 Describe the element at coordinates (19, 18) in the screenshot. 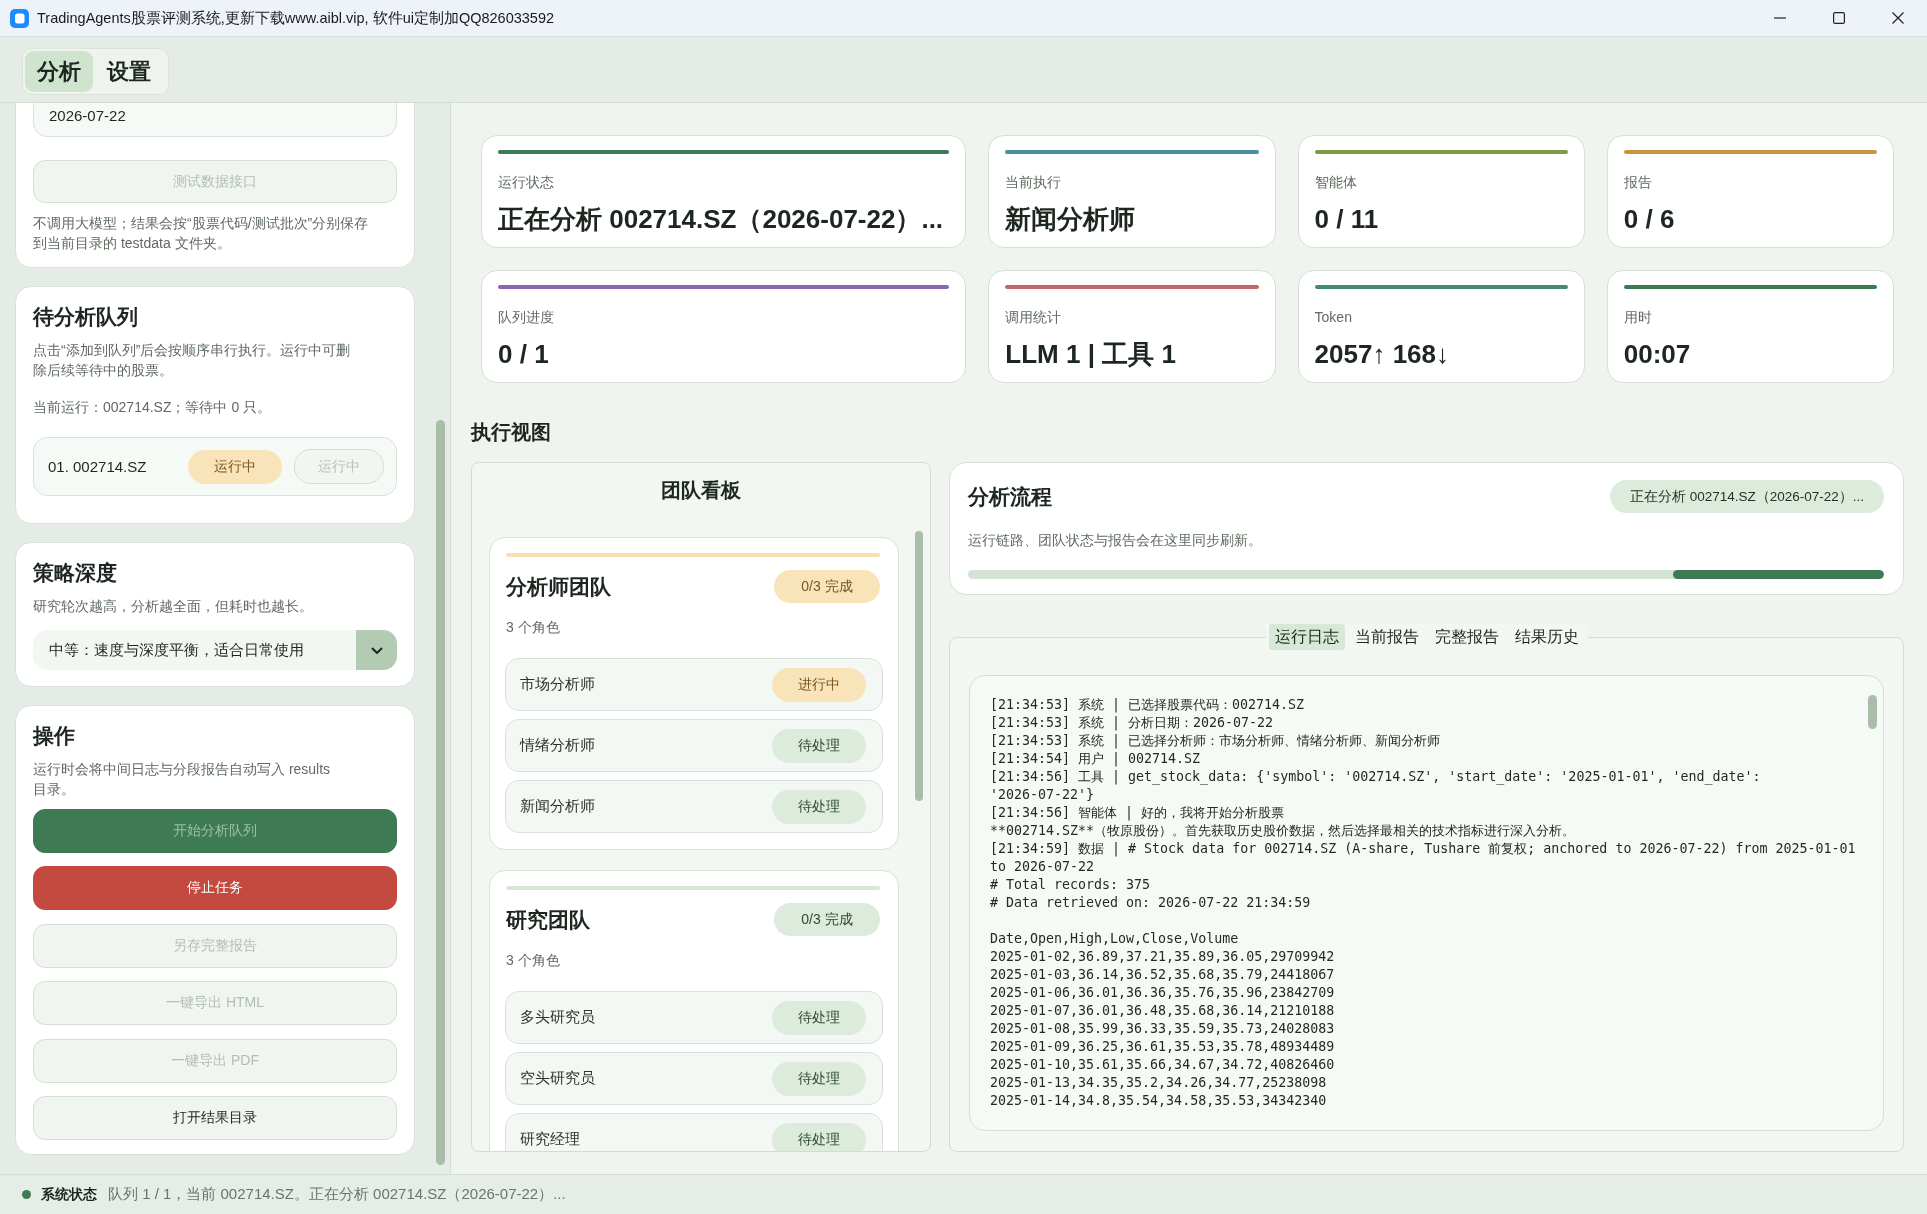

I see `app-icon` at that location.